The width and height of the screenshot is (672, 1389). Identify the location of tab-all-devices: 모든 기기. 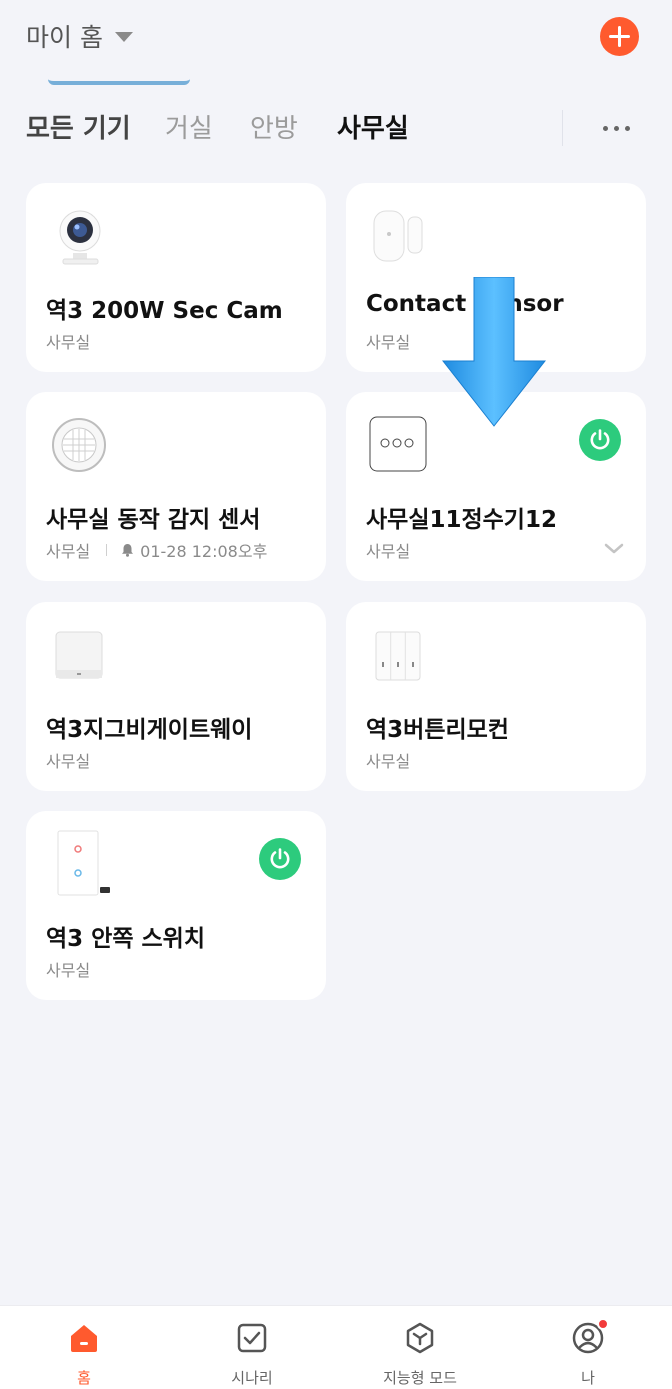
(78, 126).